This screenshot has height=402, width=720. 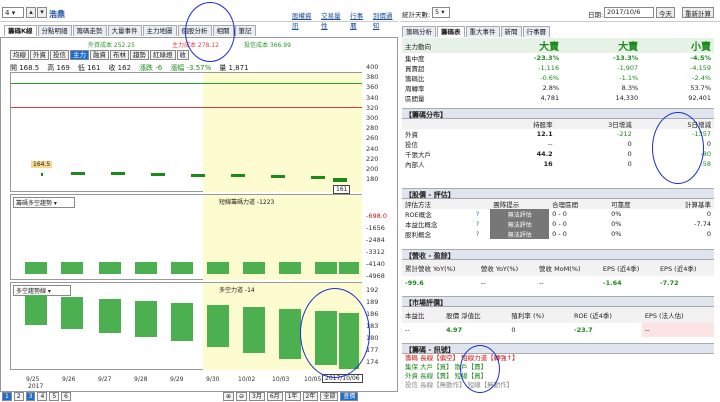 What do you see at coordinates (54, 30) in the screenshot?
I see `tab-1: 分點明細` at bounding box center [54, 30].